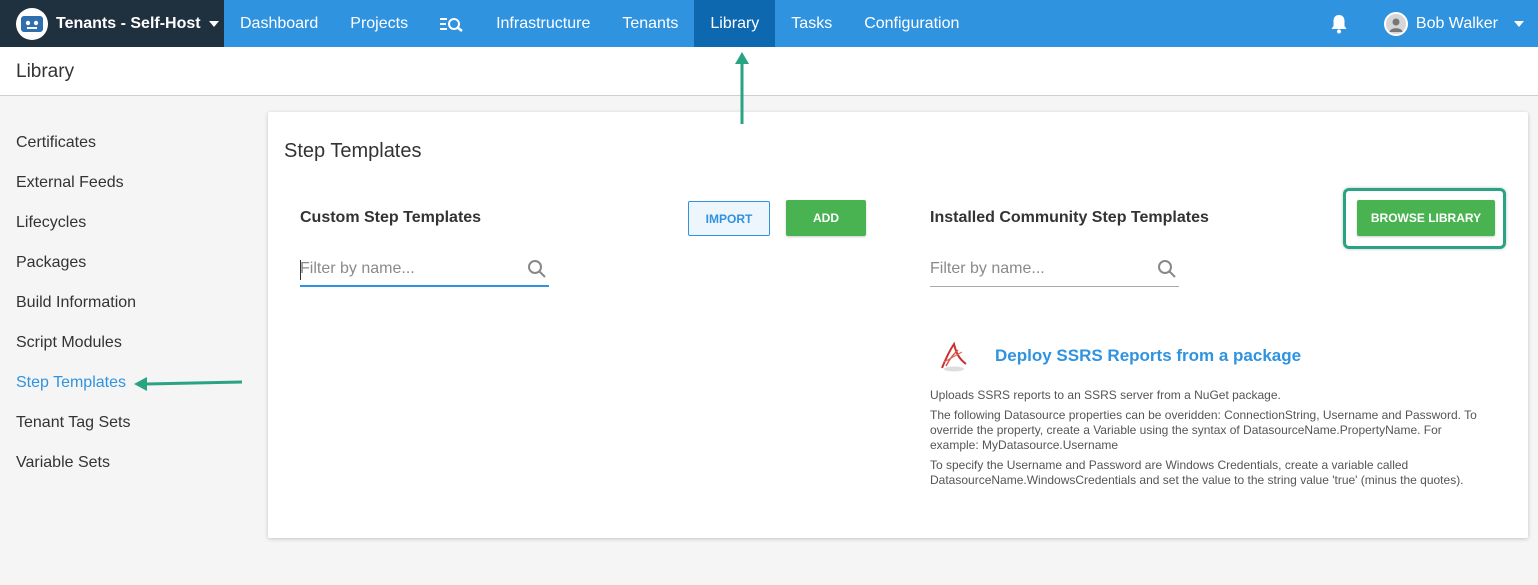 The height and width of the screenshot is (585, 1538). What do you see at coordinates (76, 353) in the screenshot?
I see `sidebar-item-script-modules: Script Modules` at bounding box center [76, 353].